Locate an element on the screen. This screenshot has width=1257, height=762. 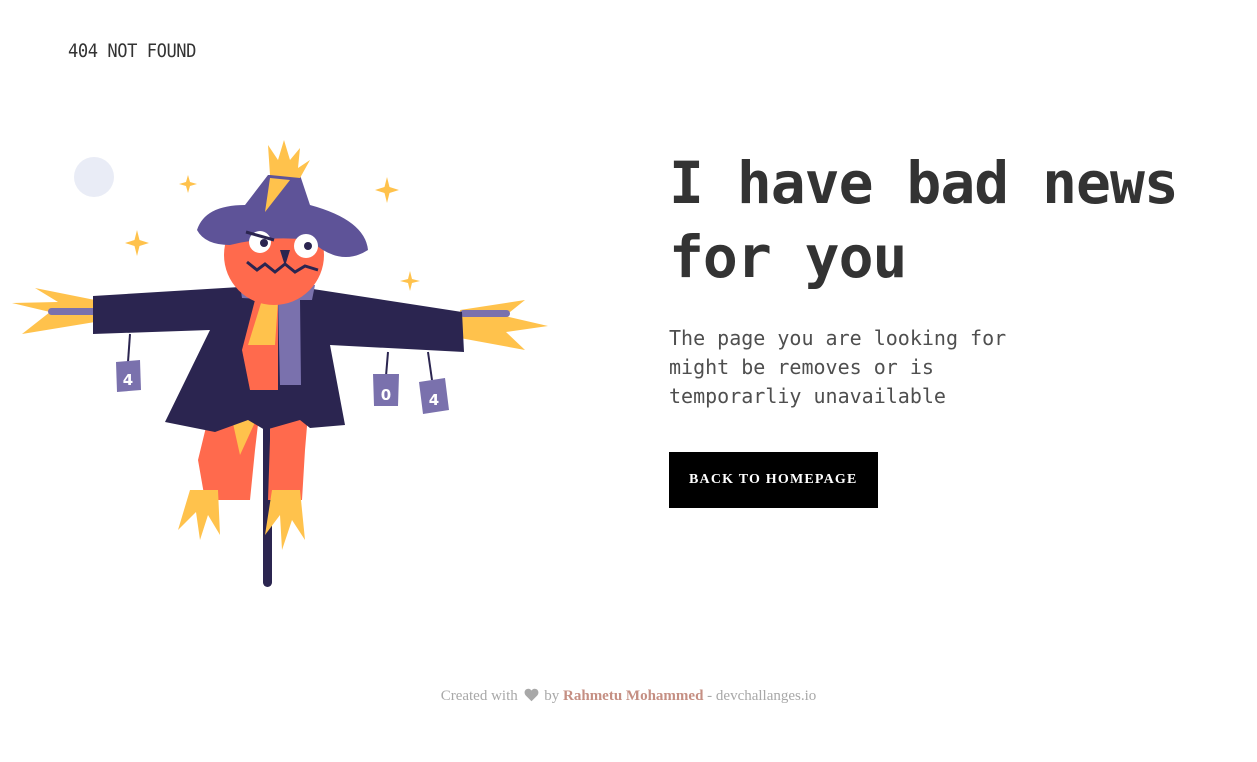
brand-logo: 404 NOT FOUND is located at coordinates (132, 51).